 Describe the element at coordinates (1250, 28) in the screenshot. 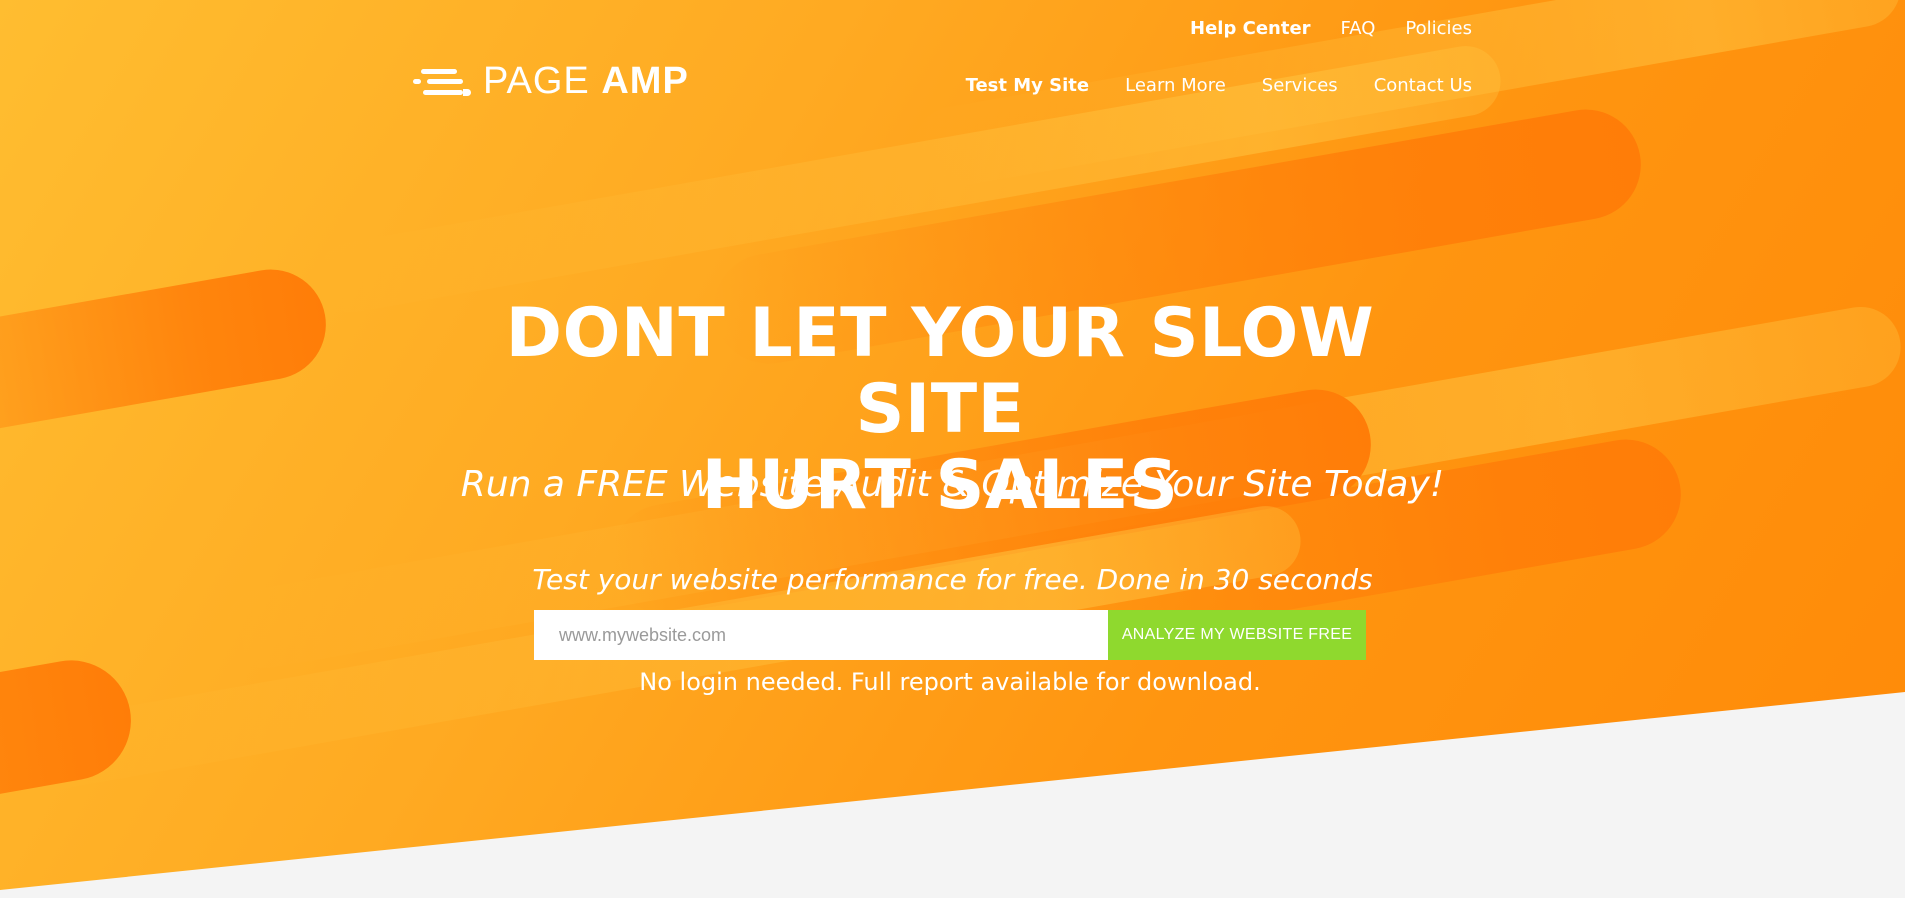

I see `nav-help-center: Help Center` at that location.